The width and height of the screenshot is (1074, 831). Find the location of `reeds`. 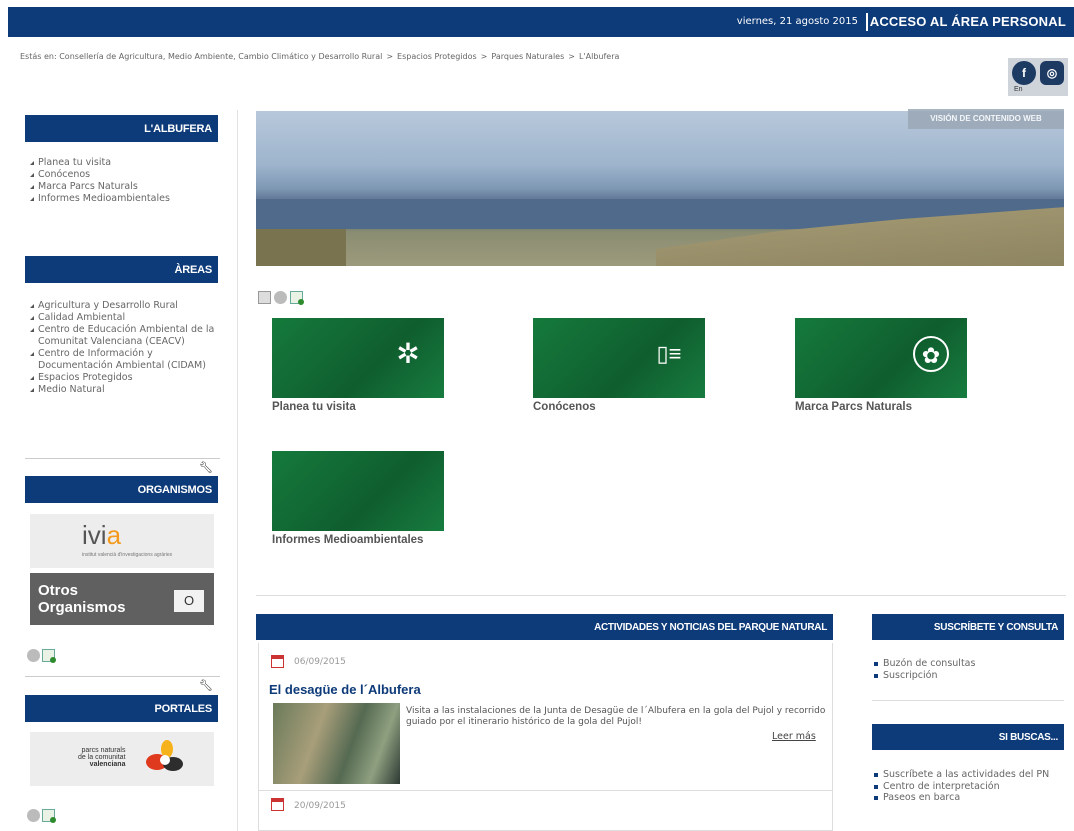

reeds is located at coordinates (301, 247).